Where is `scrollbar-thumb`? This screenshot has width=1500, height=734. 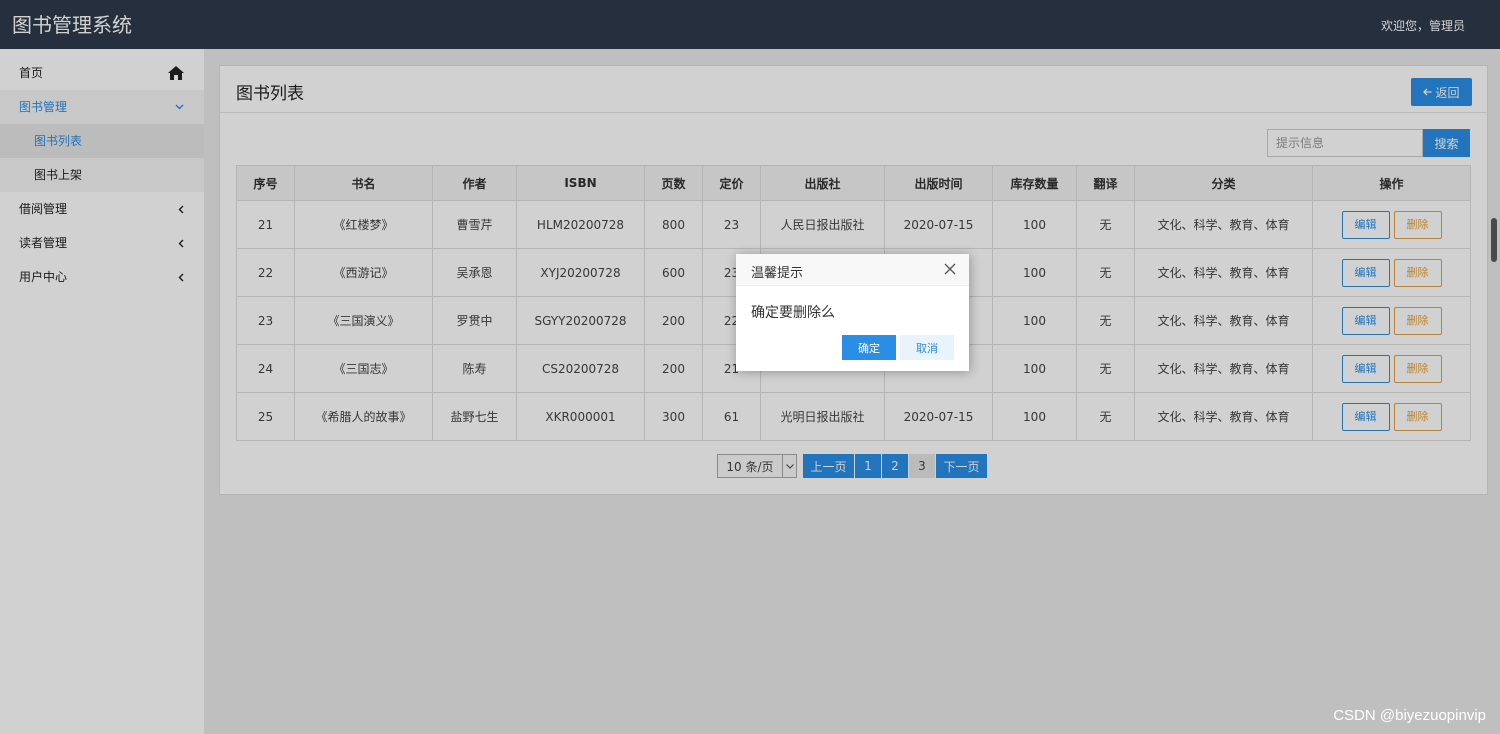
scrollbar-thumb is located at coordinates (1494, 240).